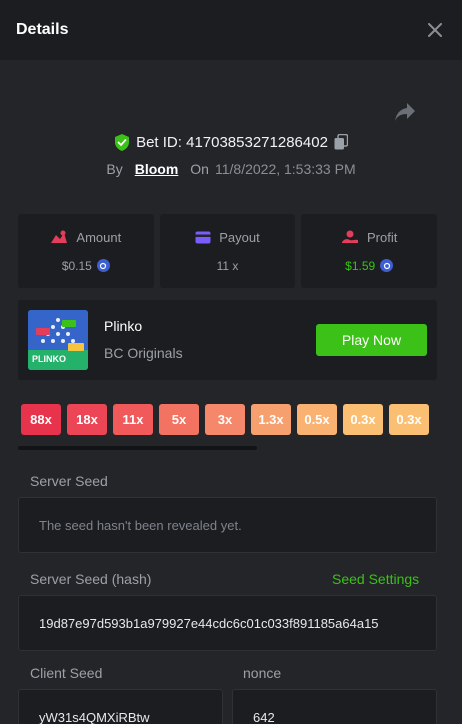  Describe the element at coordinates (369, 251) in the screenshot. I see `profit-card: Profit $1.59` at that location.